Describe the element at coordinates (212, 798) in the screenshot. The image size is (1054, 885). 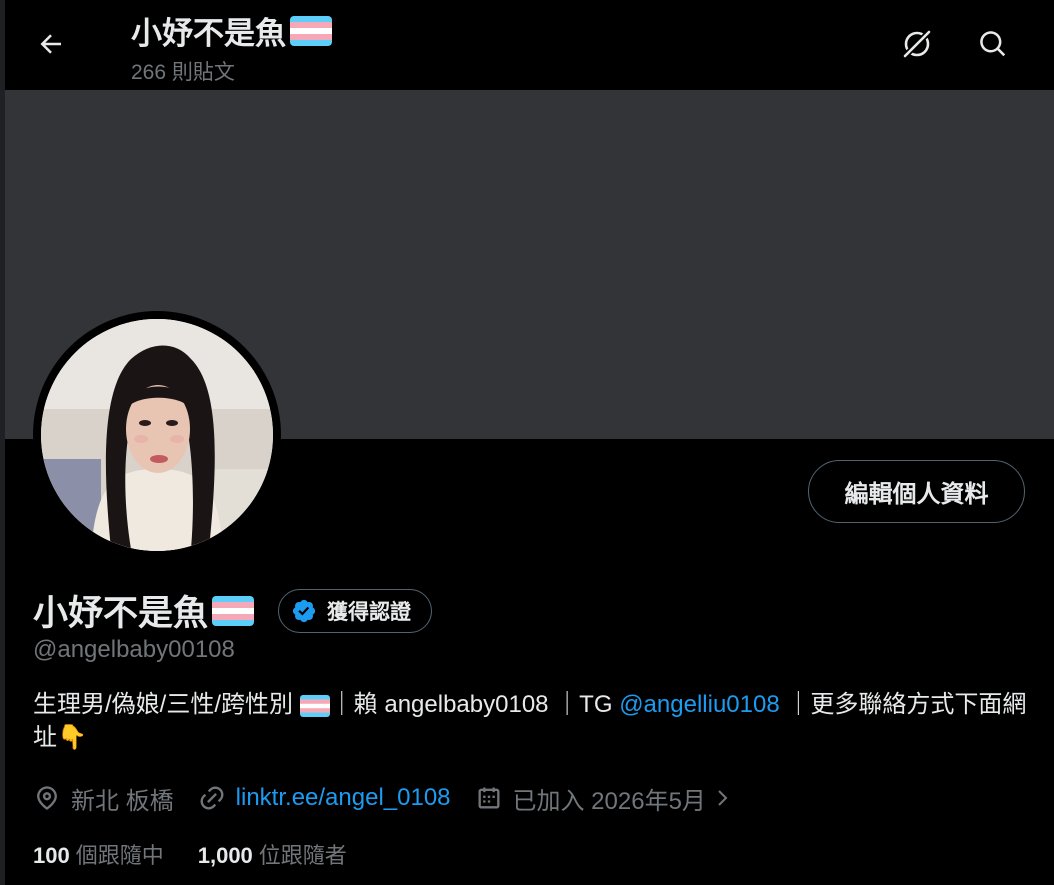
I see `link-icon` at that location.